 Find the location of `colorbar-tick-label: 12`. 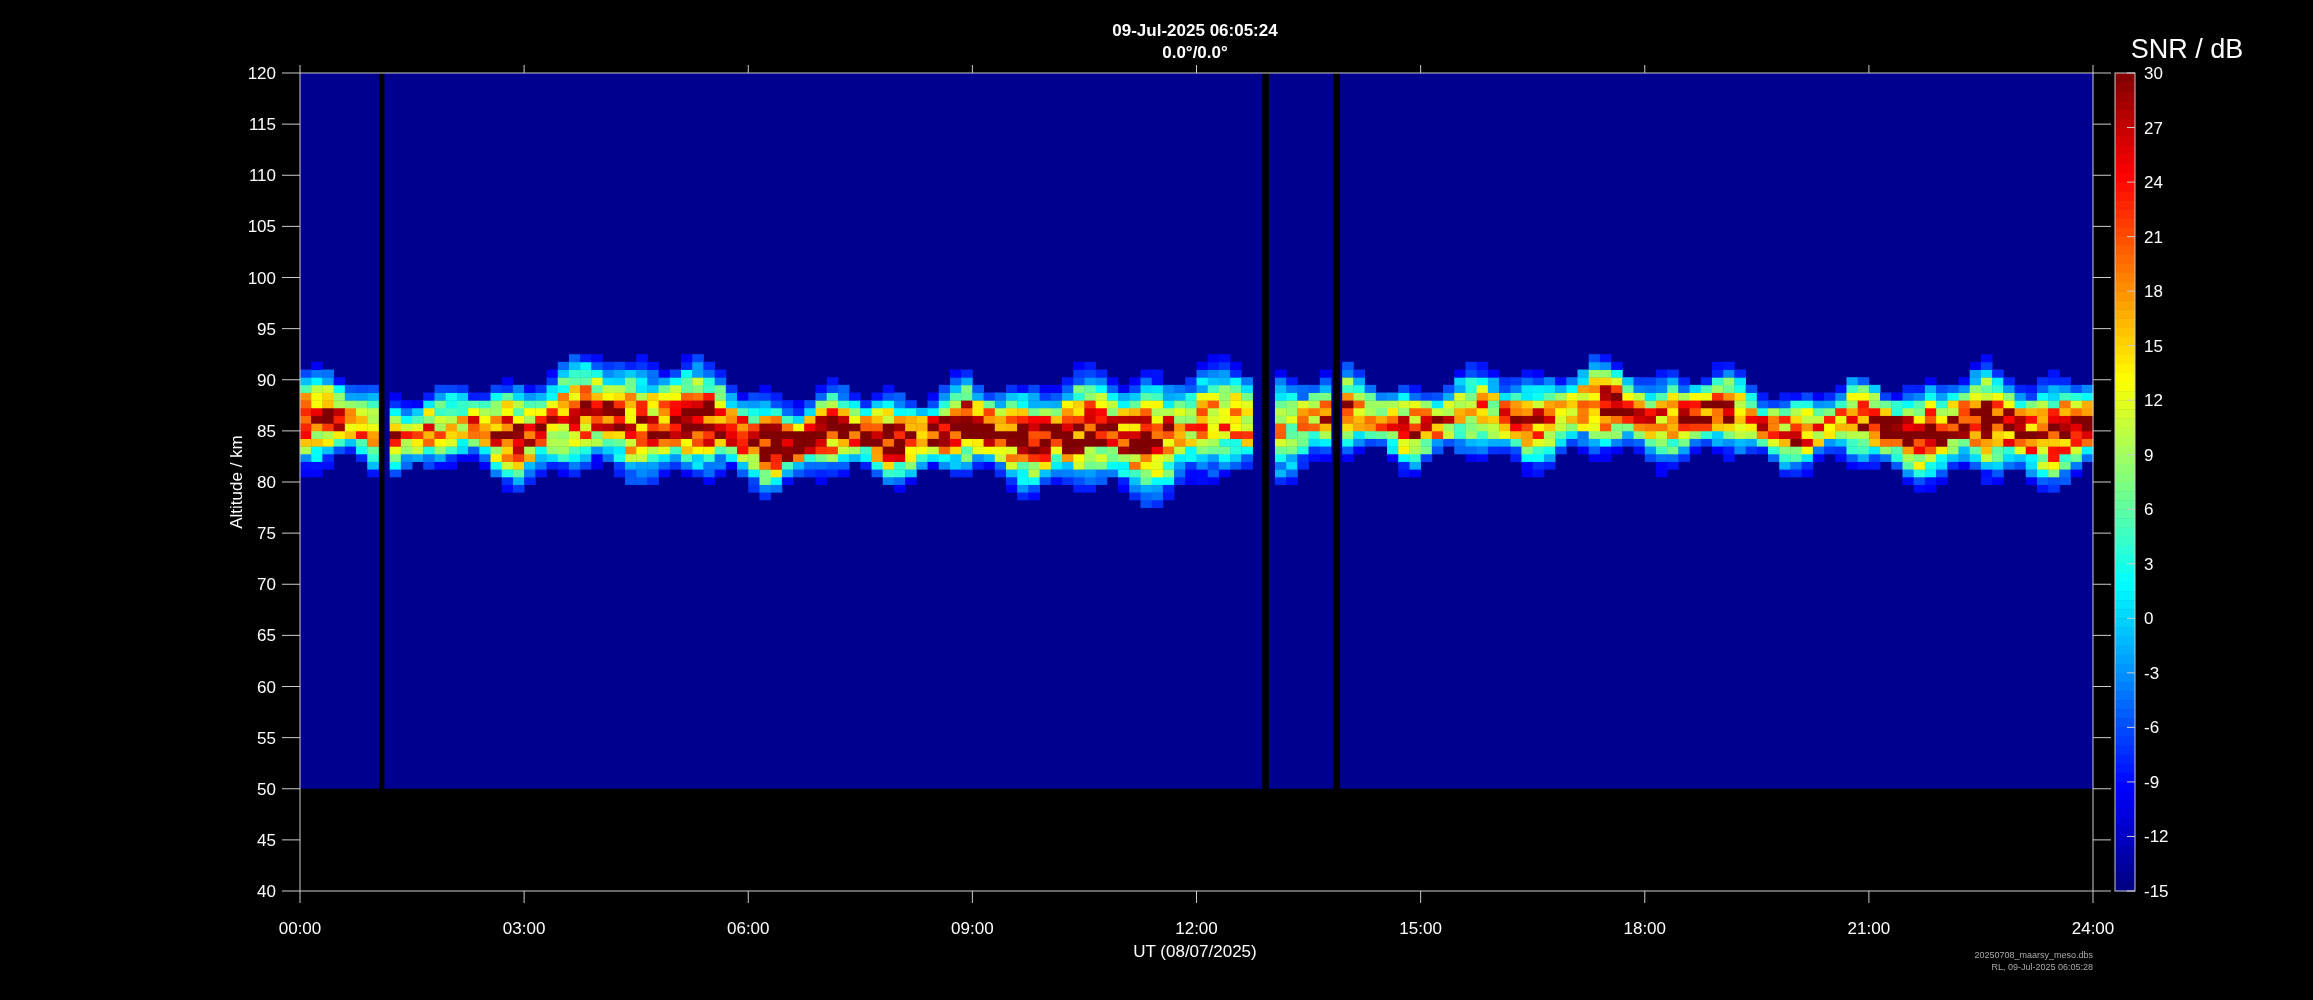

colorbar-tick-label: 12 is located at coordinates (2153, 401).